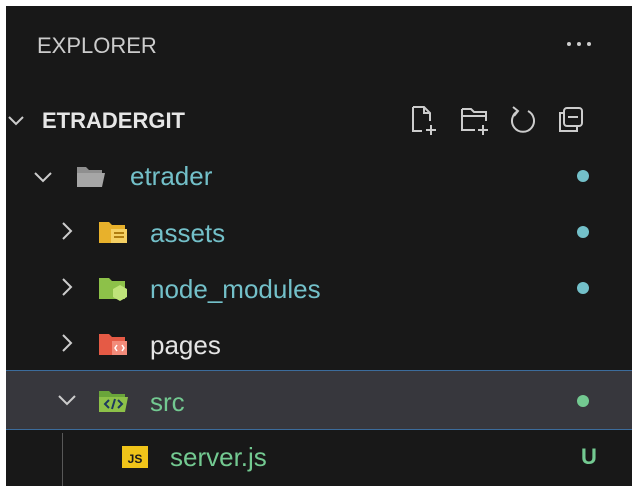  I want to click on javascript-file-icon: JS, so click(135, 457).